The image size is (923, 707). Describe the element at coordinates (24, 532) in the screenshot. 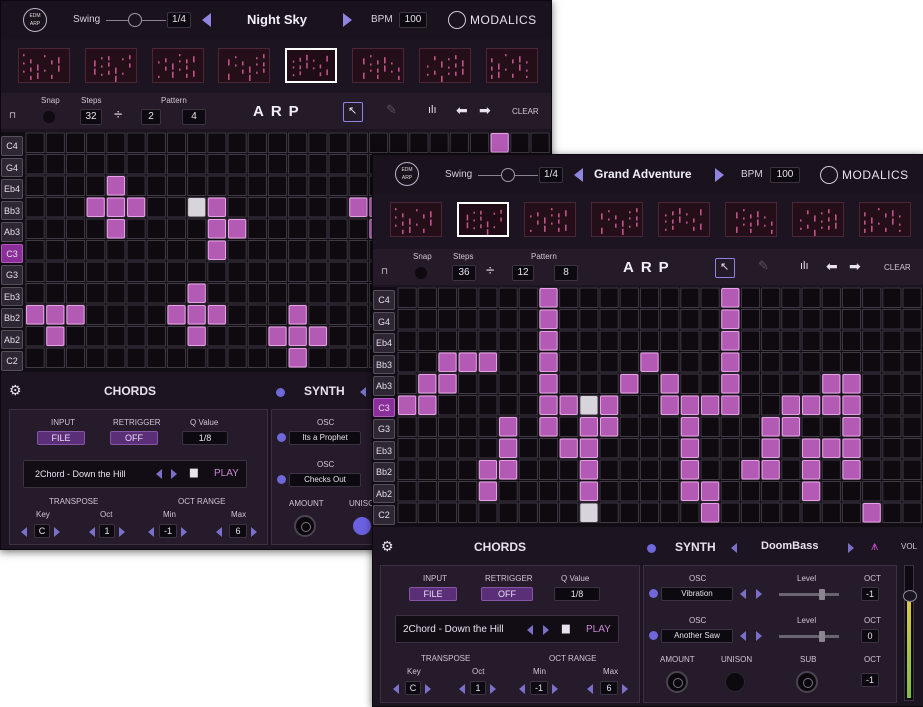

I see `key-prev-arrow-icon` at that location.